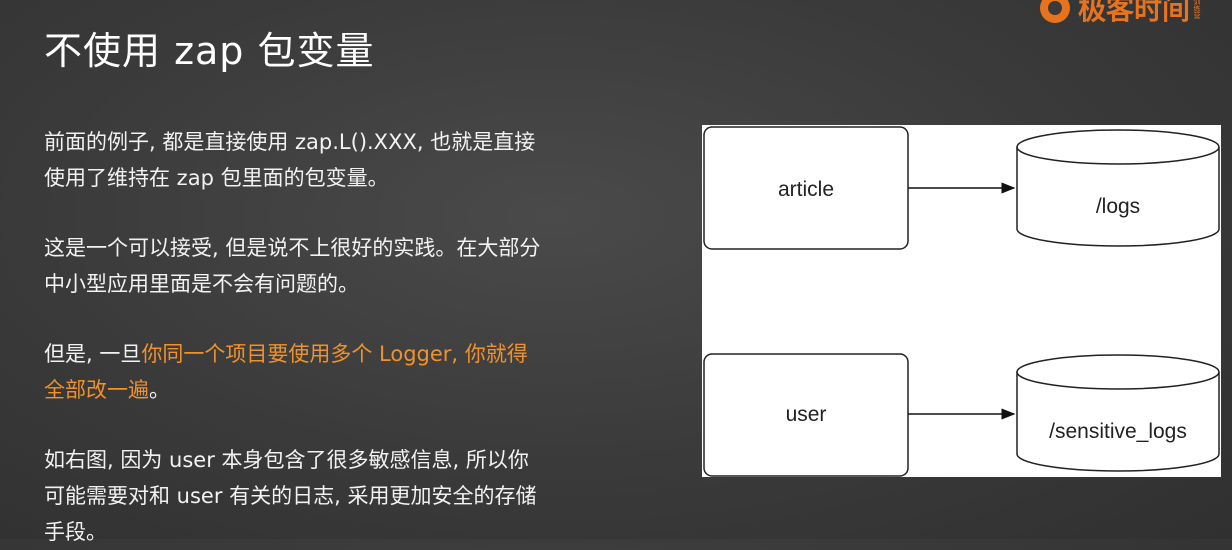 This screenshot has width=1232, height=550. I want to click on store-logs: /logs, so click(1118, 188).